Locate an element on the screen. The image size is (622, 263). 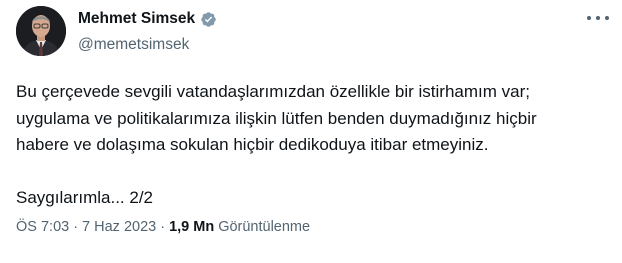
tweet-time: ÖS 7:03 is located at coordinates (42, 227).